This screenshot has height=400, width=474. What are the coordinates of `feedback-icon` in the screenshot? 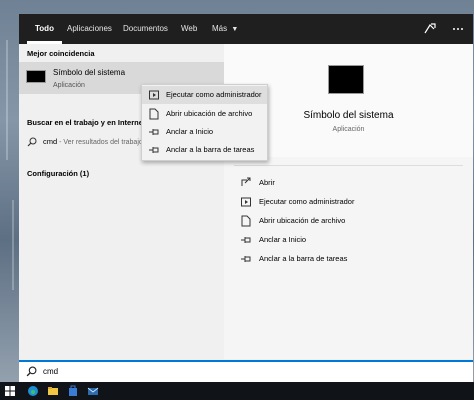 It's located at (430, 29).